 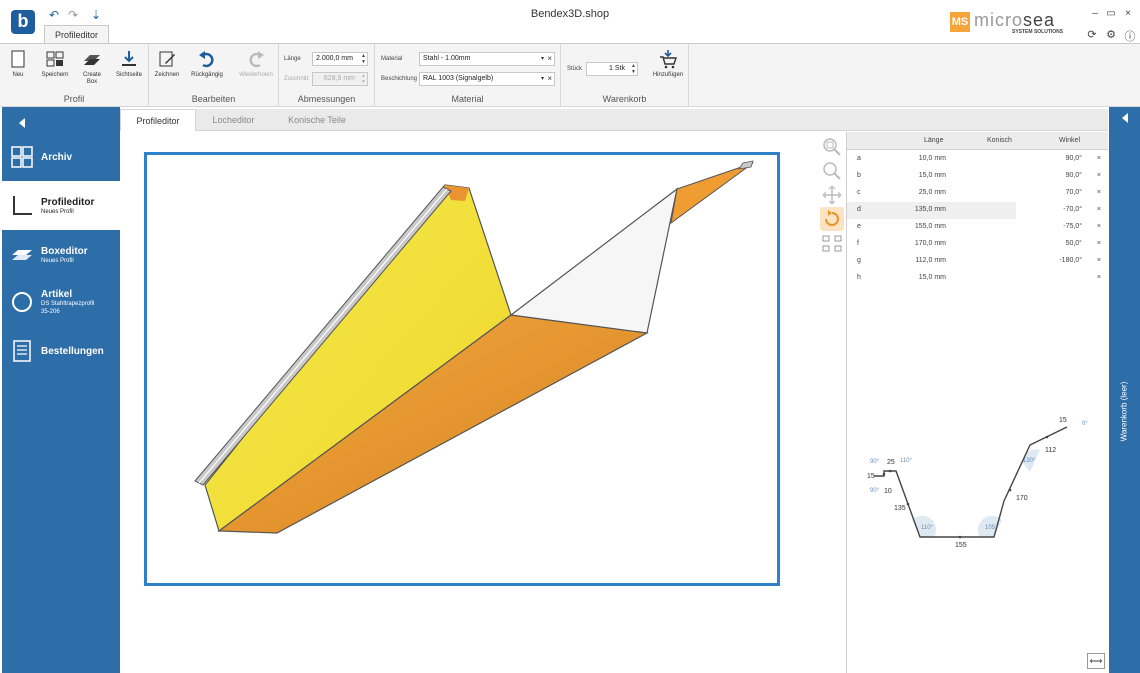 What do you see at coordinates (1128, 13) in the screenshot?
I see `close-button: ×` at bounding box center [1128, 13].